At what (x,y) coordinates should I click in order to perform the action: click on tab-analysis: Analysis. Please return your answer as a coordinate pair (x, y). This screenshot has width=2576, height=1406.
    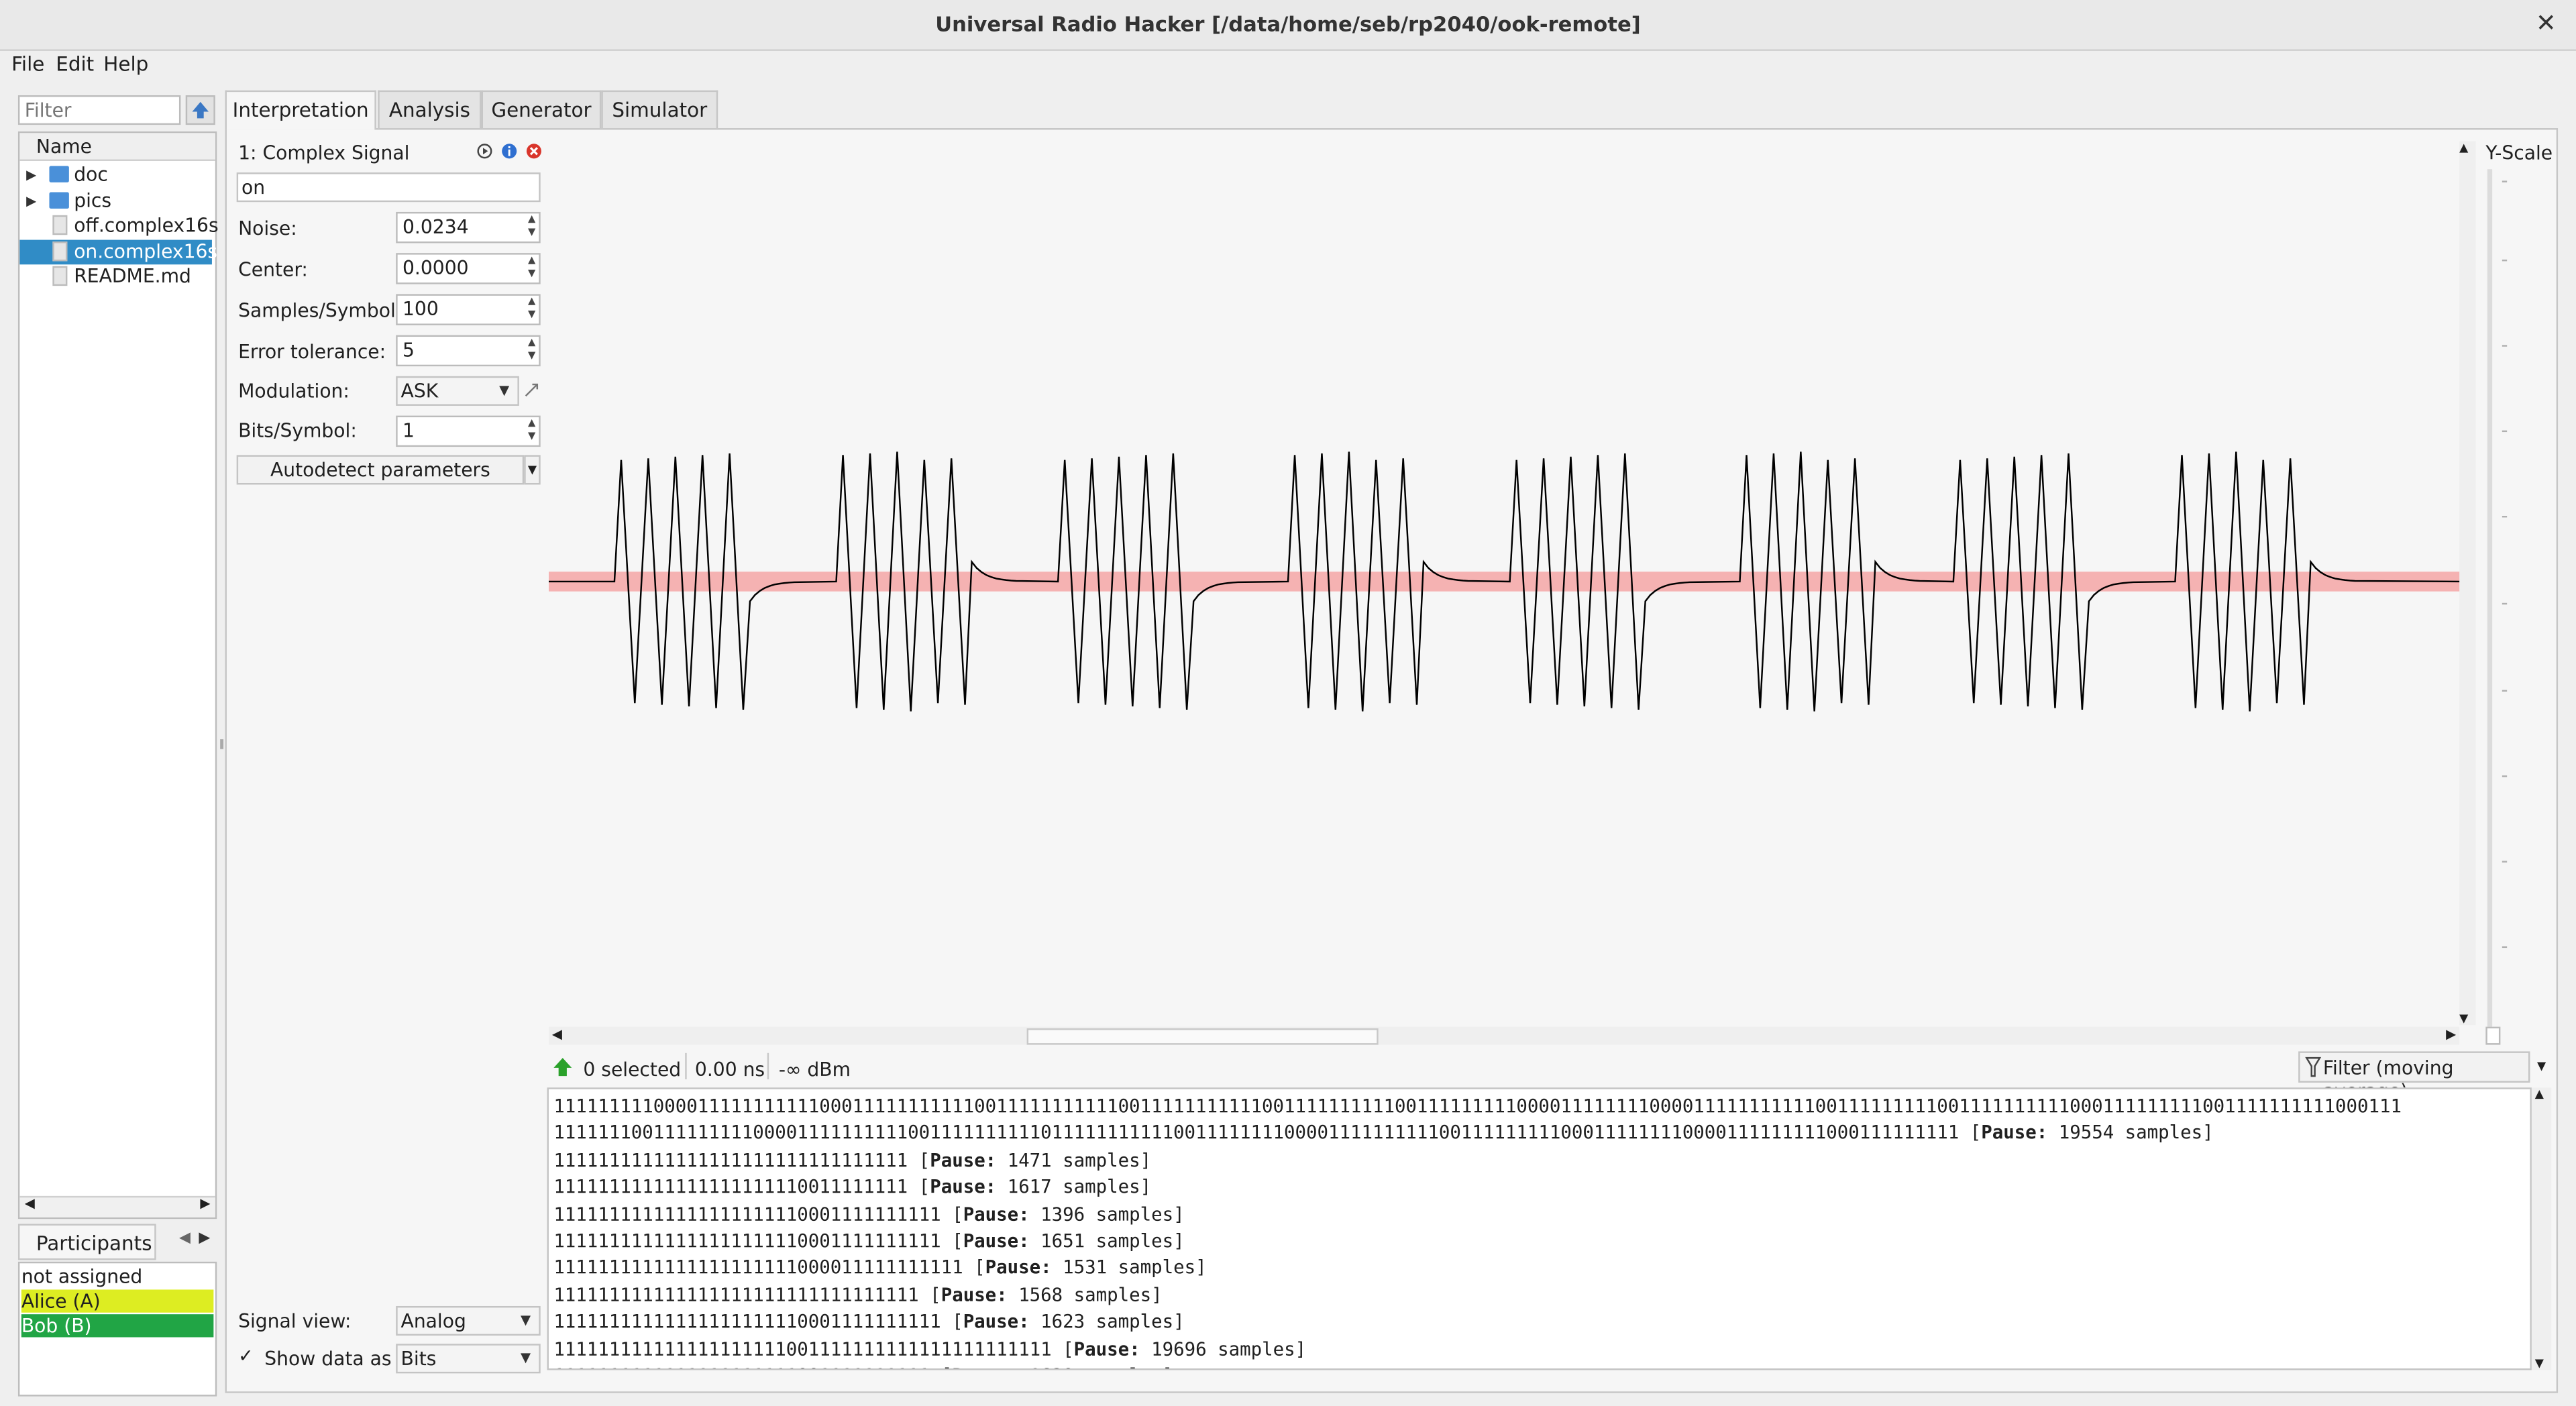
    Looking at the image, I should click on (430, 109).